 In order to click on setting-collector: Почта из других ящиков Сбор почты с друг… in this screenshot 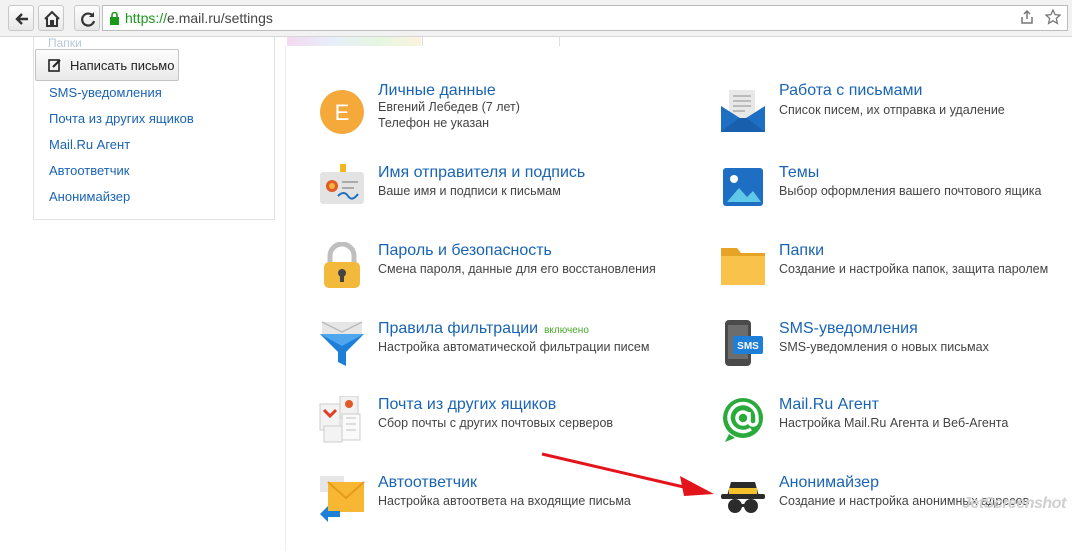, I will do `click(498, 426)`.